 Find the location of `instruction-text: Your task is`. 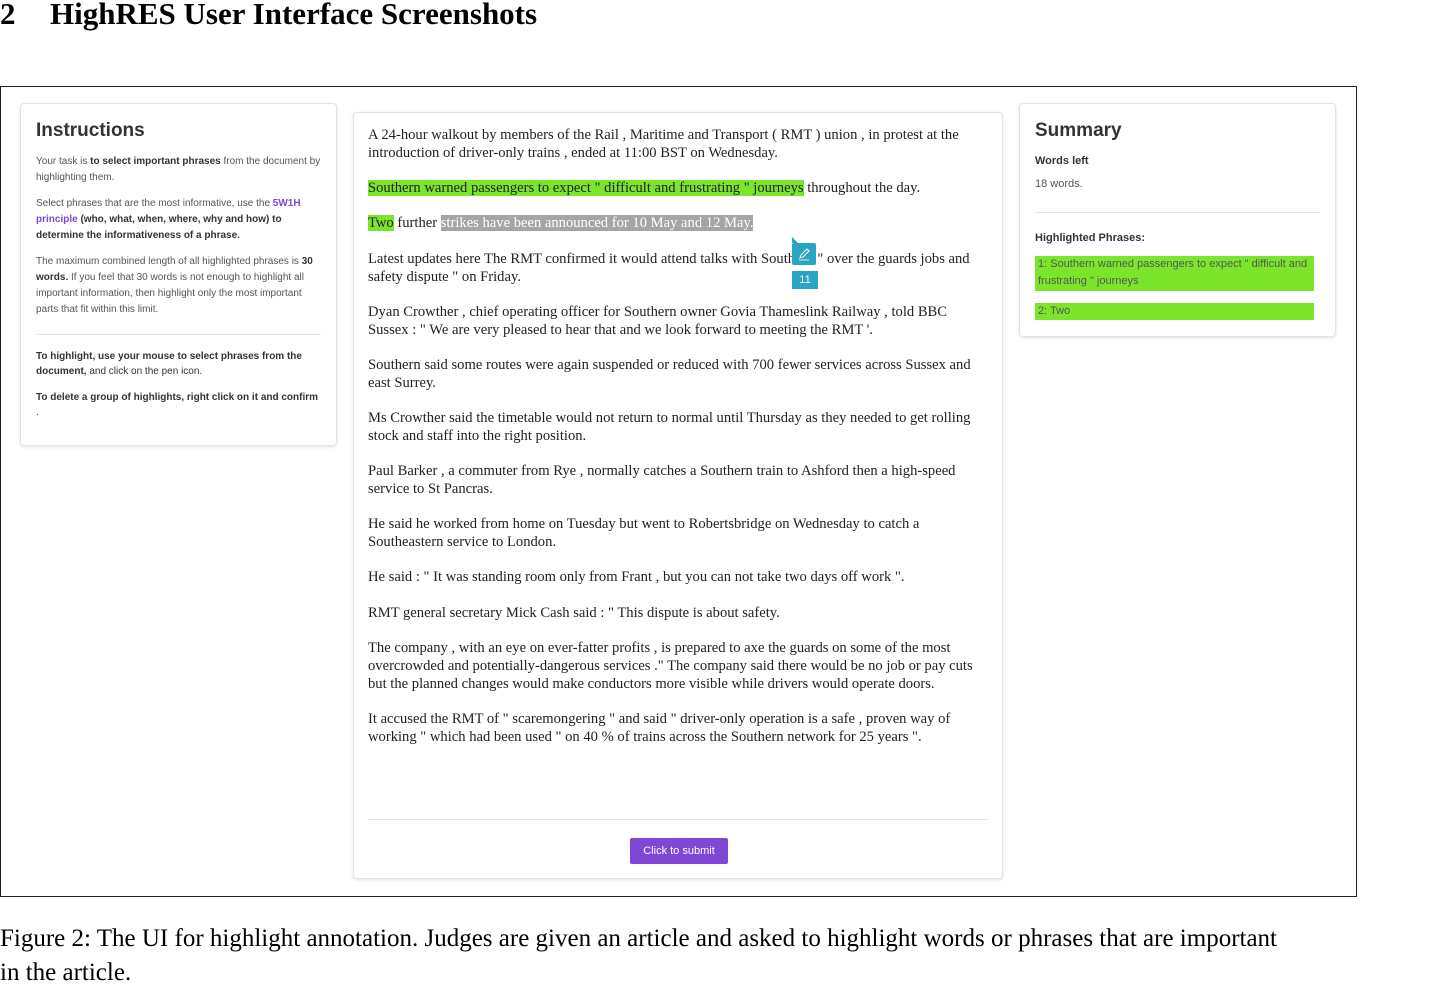

instruction-text: Your task is is located at coordinates (63, 161).